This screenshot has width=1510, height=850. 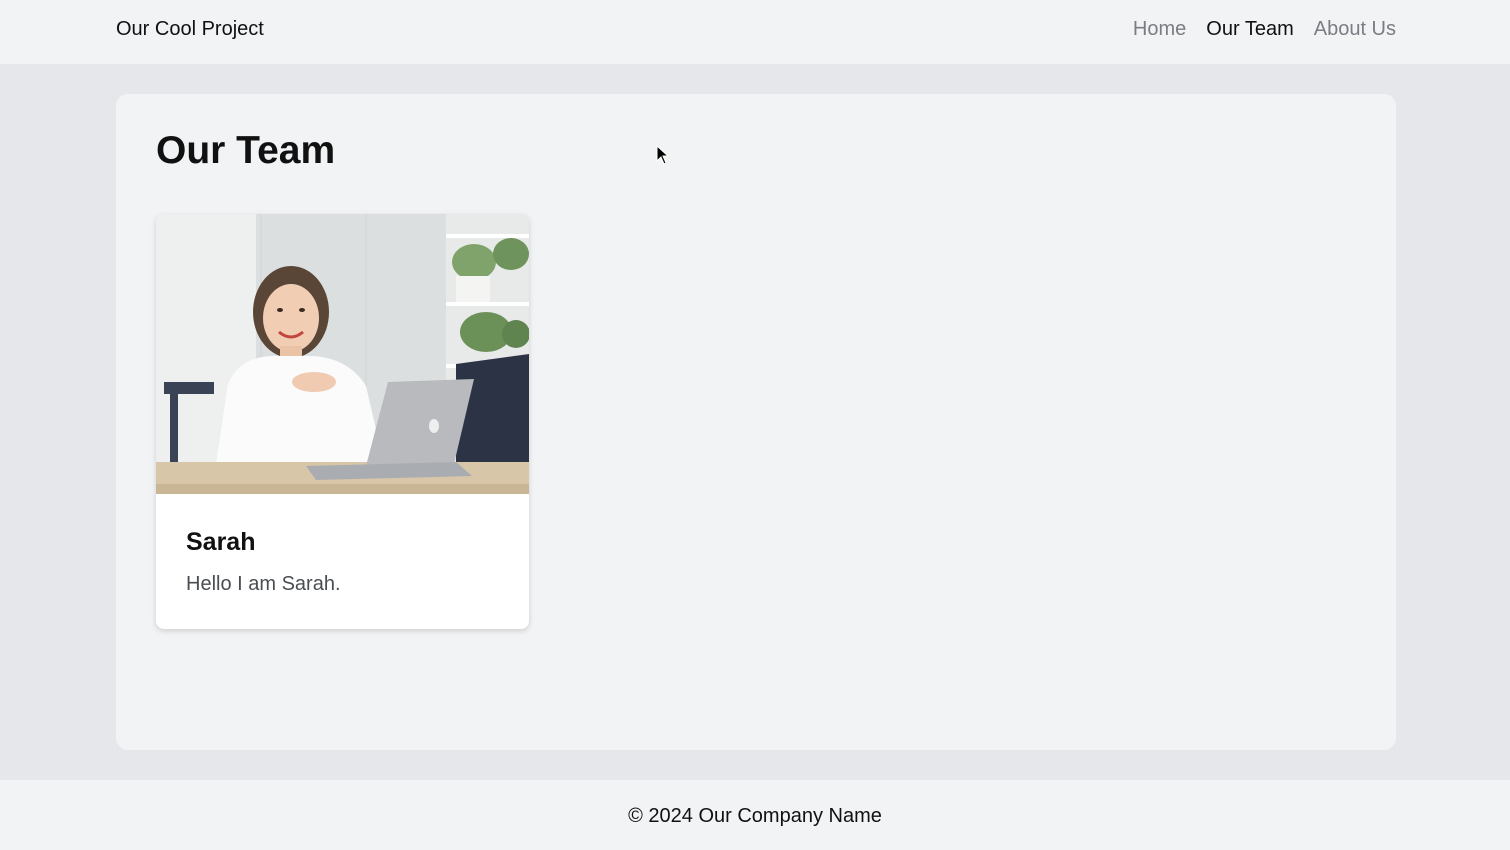 I want to click on mouse-pointer-icon, so click(x=663, y=155).